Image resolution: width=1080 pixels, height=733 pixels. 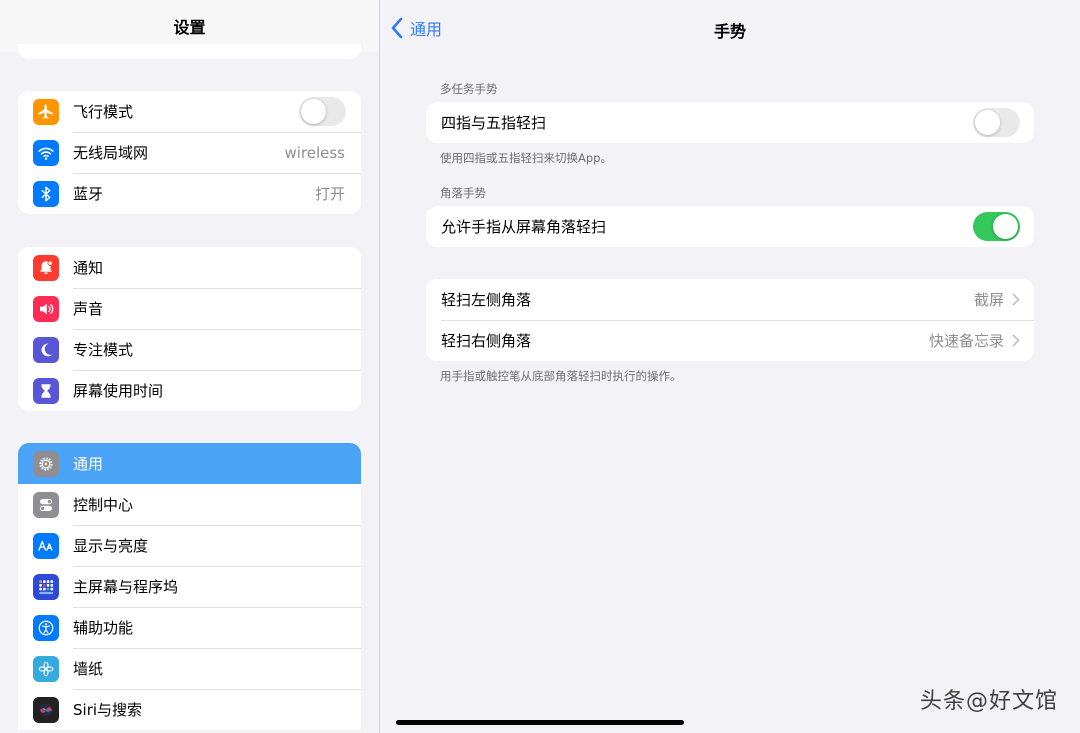 I want to click on speaker-icon, so click(x=46, y=308).